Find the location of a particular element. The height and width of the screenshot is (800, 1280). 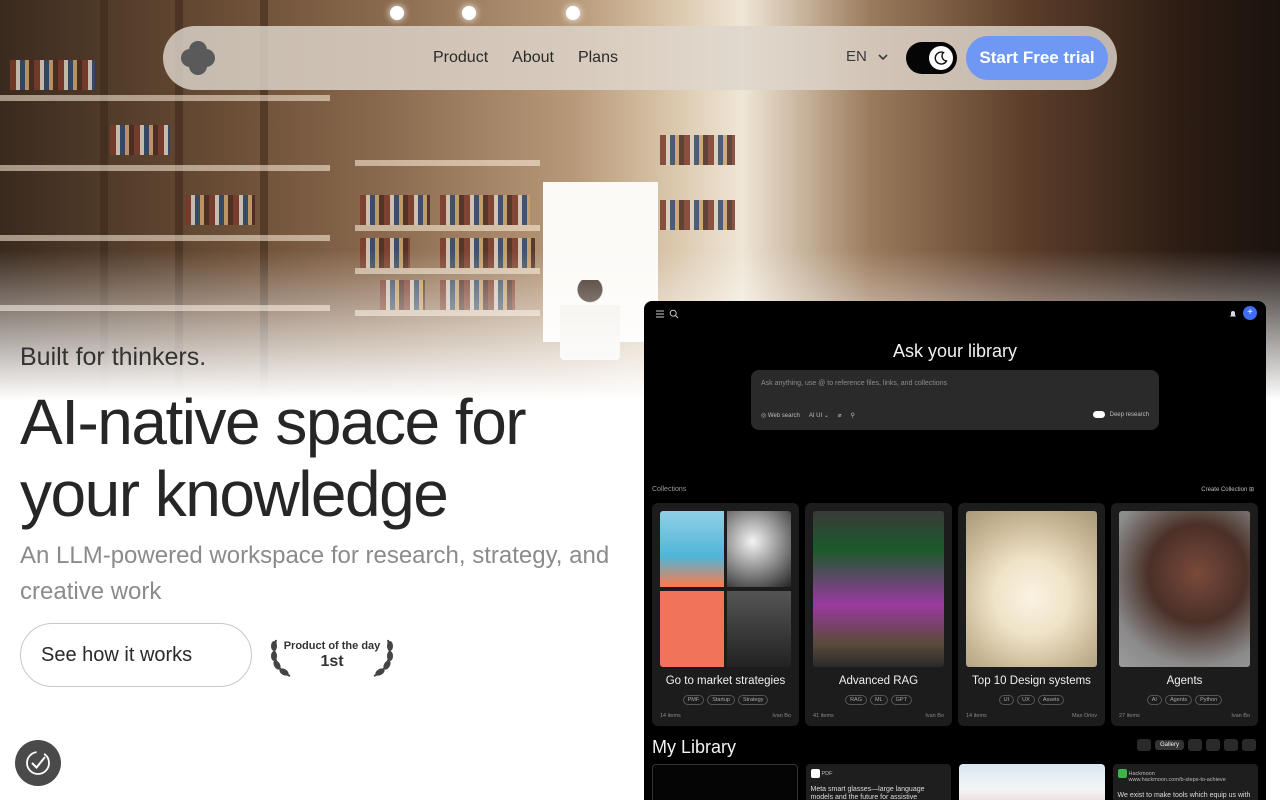

collection-owner: Max Orlov is located at coordinates (1084, 716).